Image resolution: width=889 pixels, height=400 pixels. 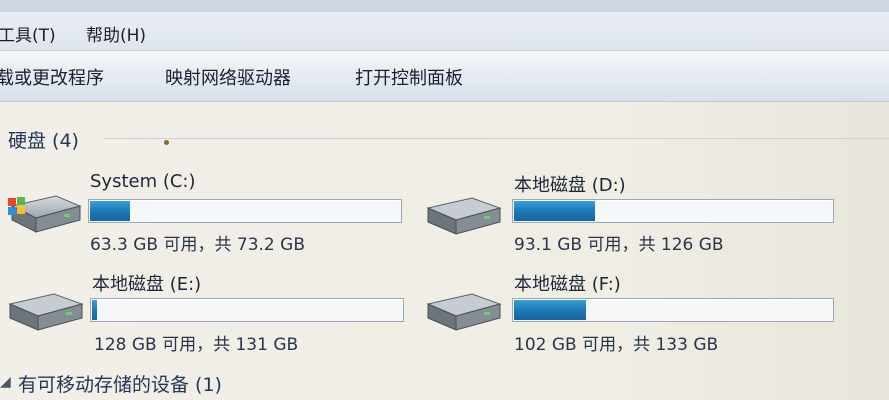 I want to click on menu-bar: 工具(T) 帮助(H), so click(x=444, y=31).